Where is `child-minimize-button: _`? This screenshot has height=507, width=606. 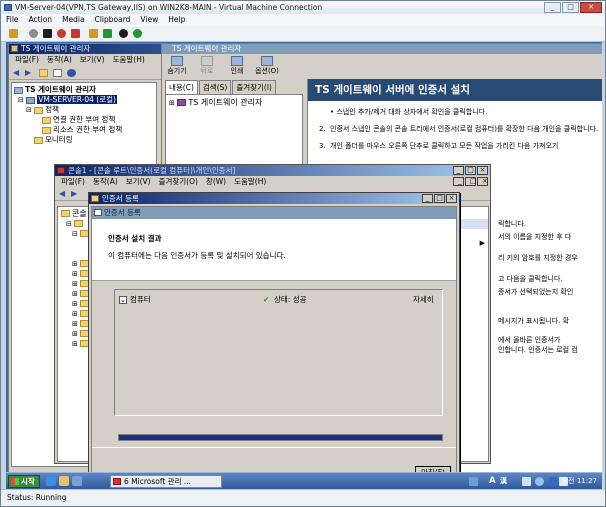 child-minimize-button: _ is located at coordinates (458, 181).